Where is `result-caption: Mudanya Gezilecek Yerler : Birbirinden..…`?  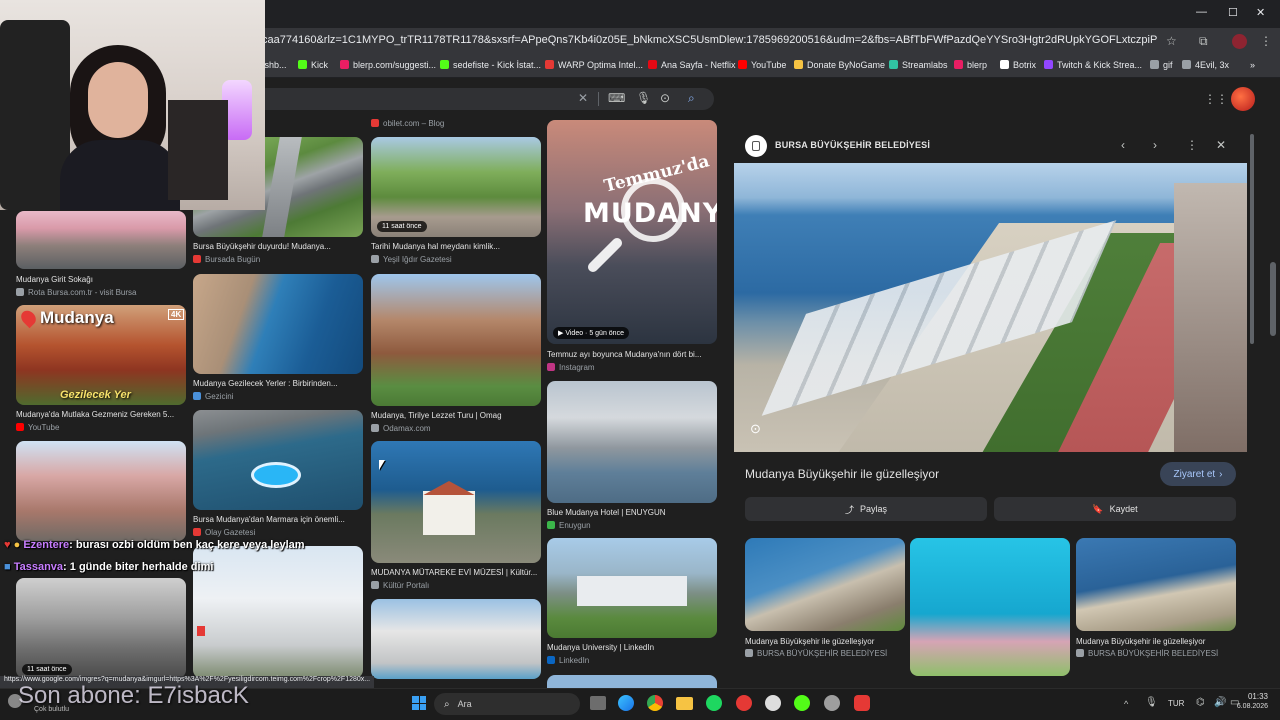 result-caption: Mudanya Gezilecek Yerler : Birbirinden..… is located at coordinates (278, 383).